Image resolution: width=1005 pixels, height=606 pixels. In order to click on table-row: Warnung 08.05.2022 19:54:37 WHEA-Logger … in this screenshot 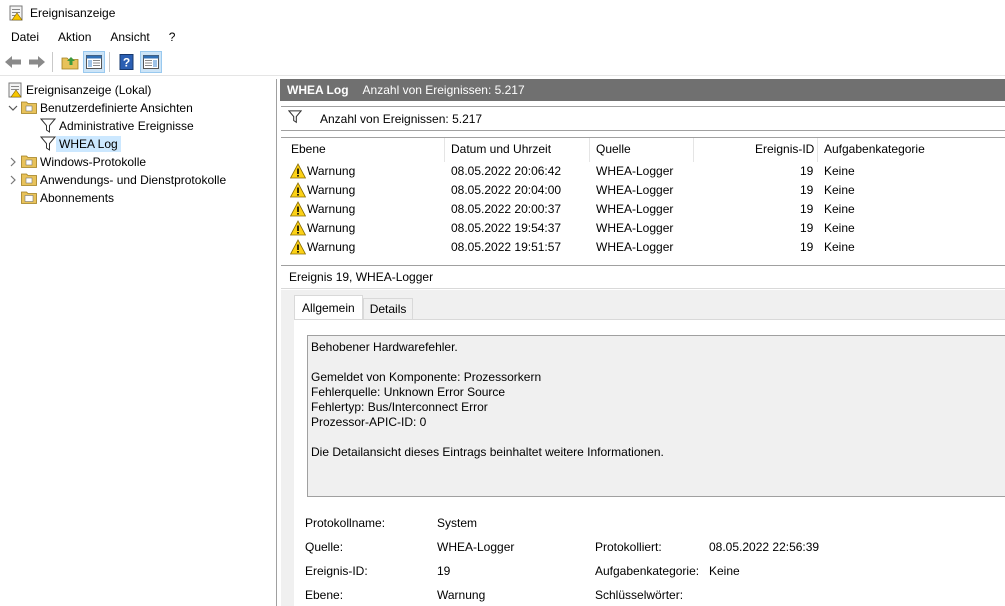, I will do `click(643, 228)`.